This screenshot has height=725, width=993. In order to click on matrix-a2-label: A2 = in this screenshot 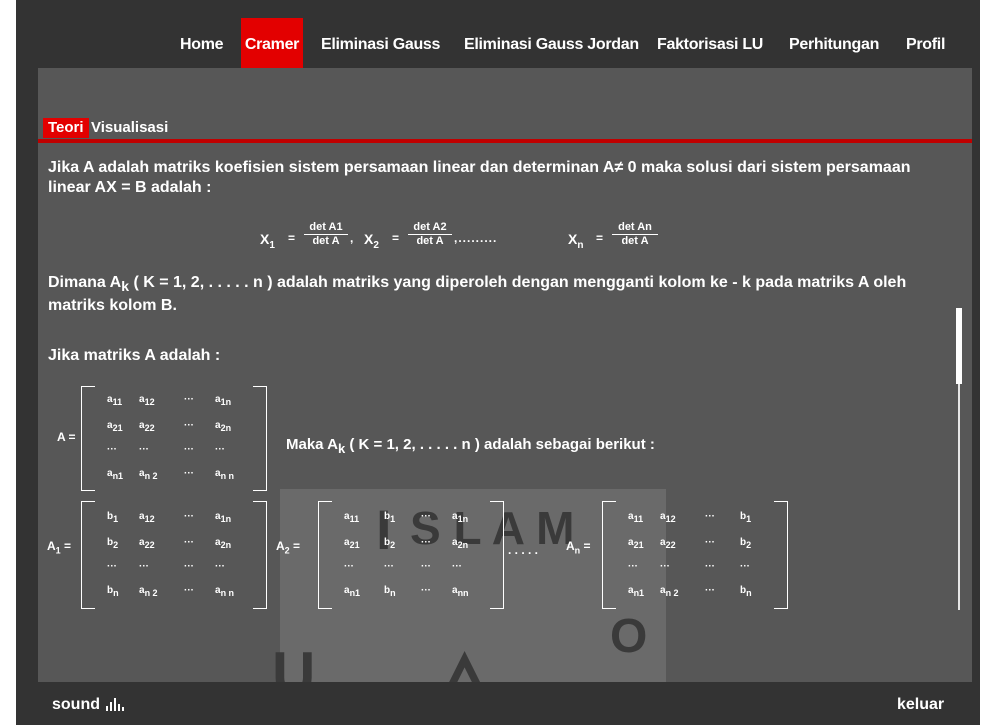, I will do `click(288, 547)`.